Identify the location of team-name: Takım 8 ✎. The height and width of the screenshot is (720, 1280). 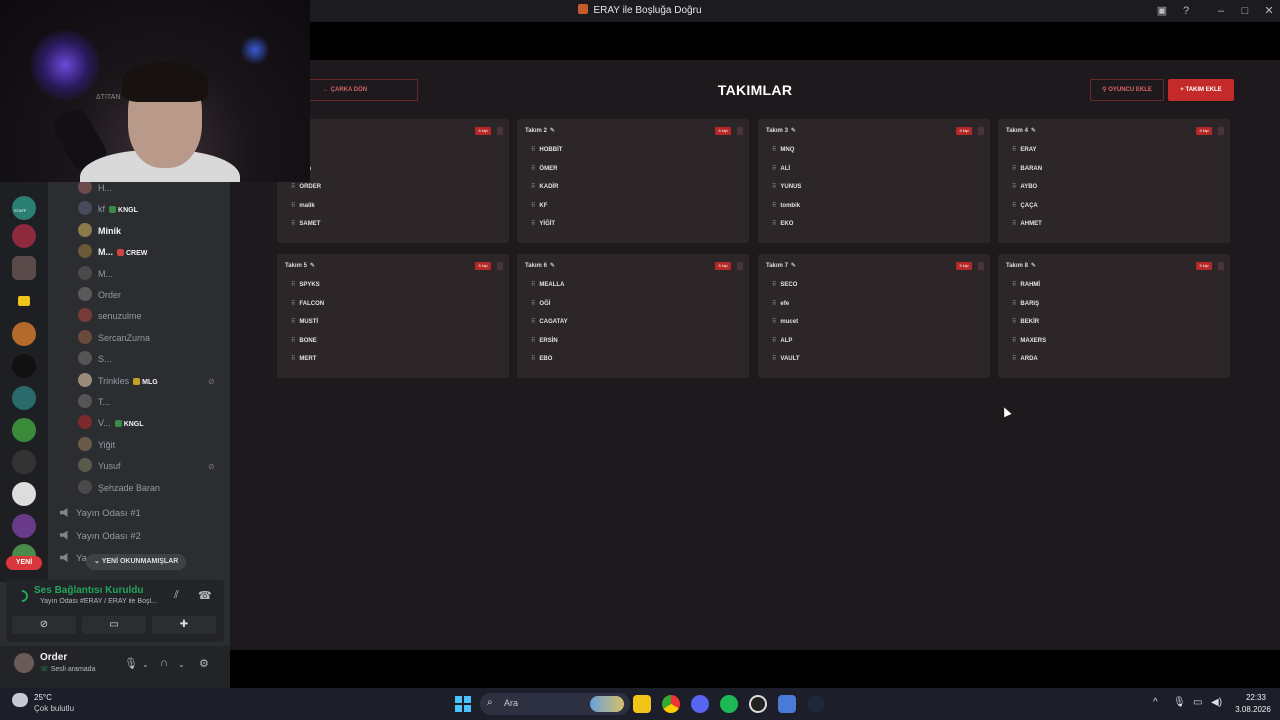
(1021, 265).